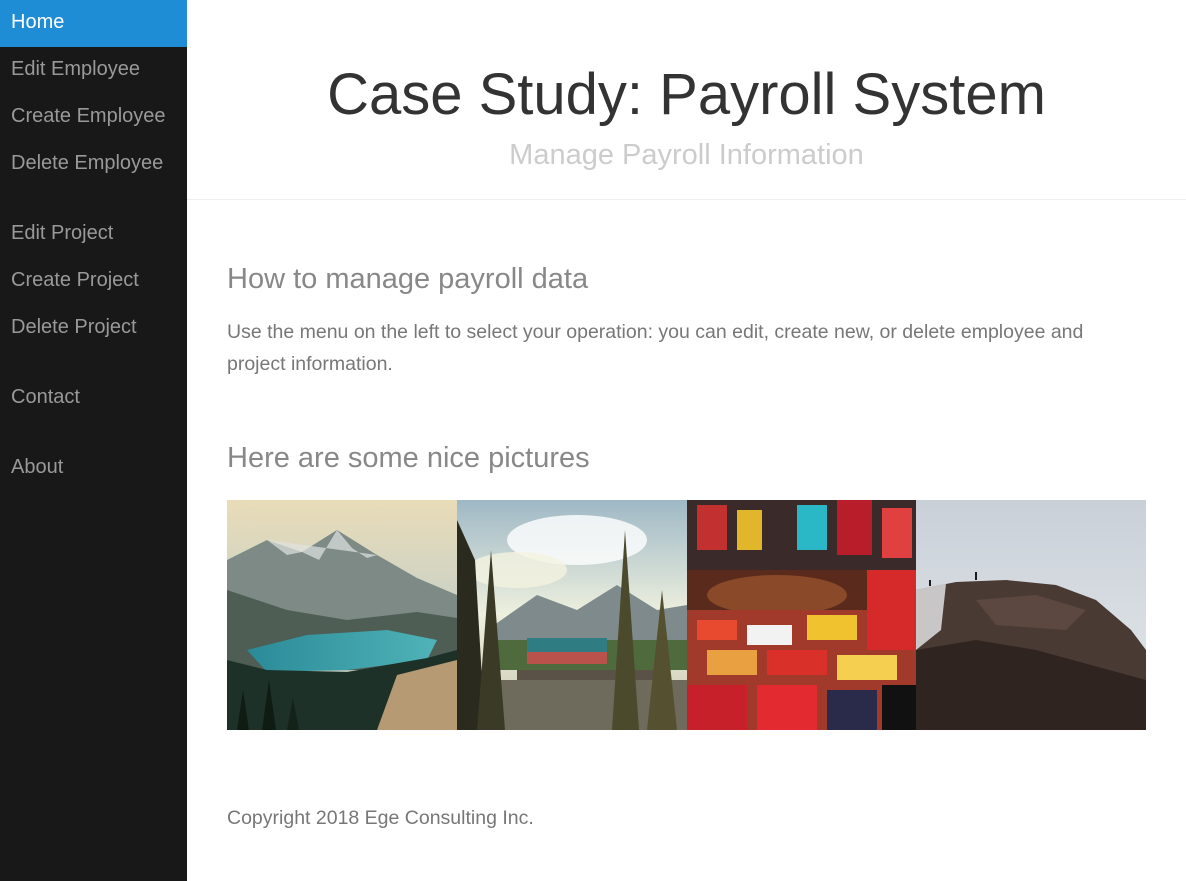 This screenshot has height=881, width=1186. Describe the element at coordinates (571, 615) in the screenshot. I see `photo-forest-train` at that location.